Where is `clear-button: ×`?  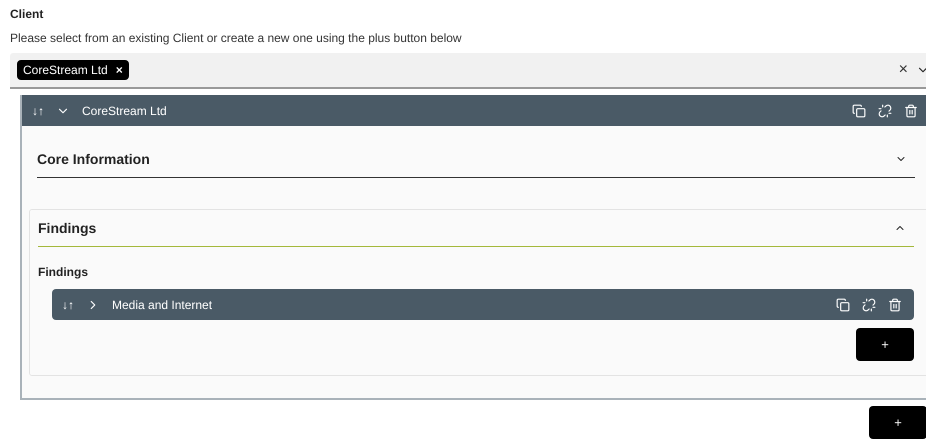 clear-button: × is located at coordinates (903, 70).